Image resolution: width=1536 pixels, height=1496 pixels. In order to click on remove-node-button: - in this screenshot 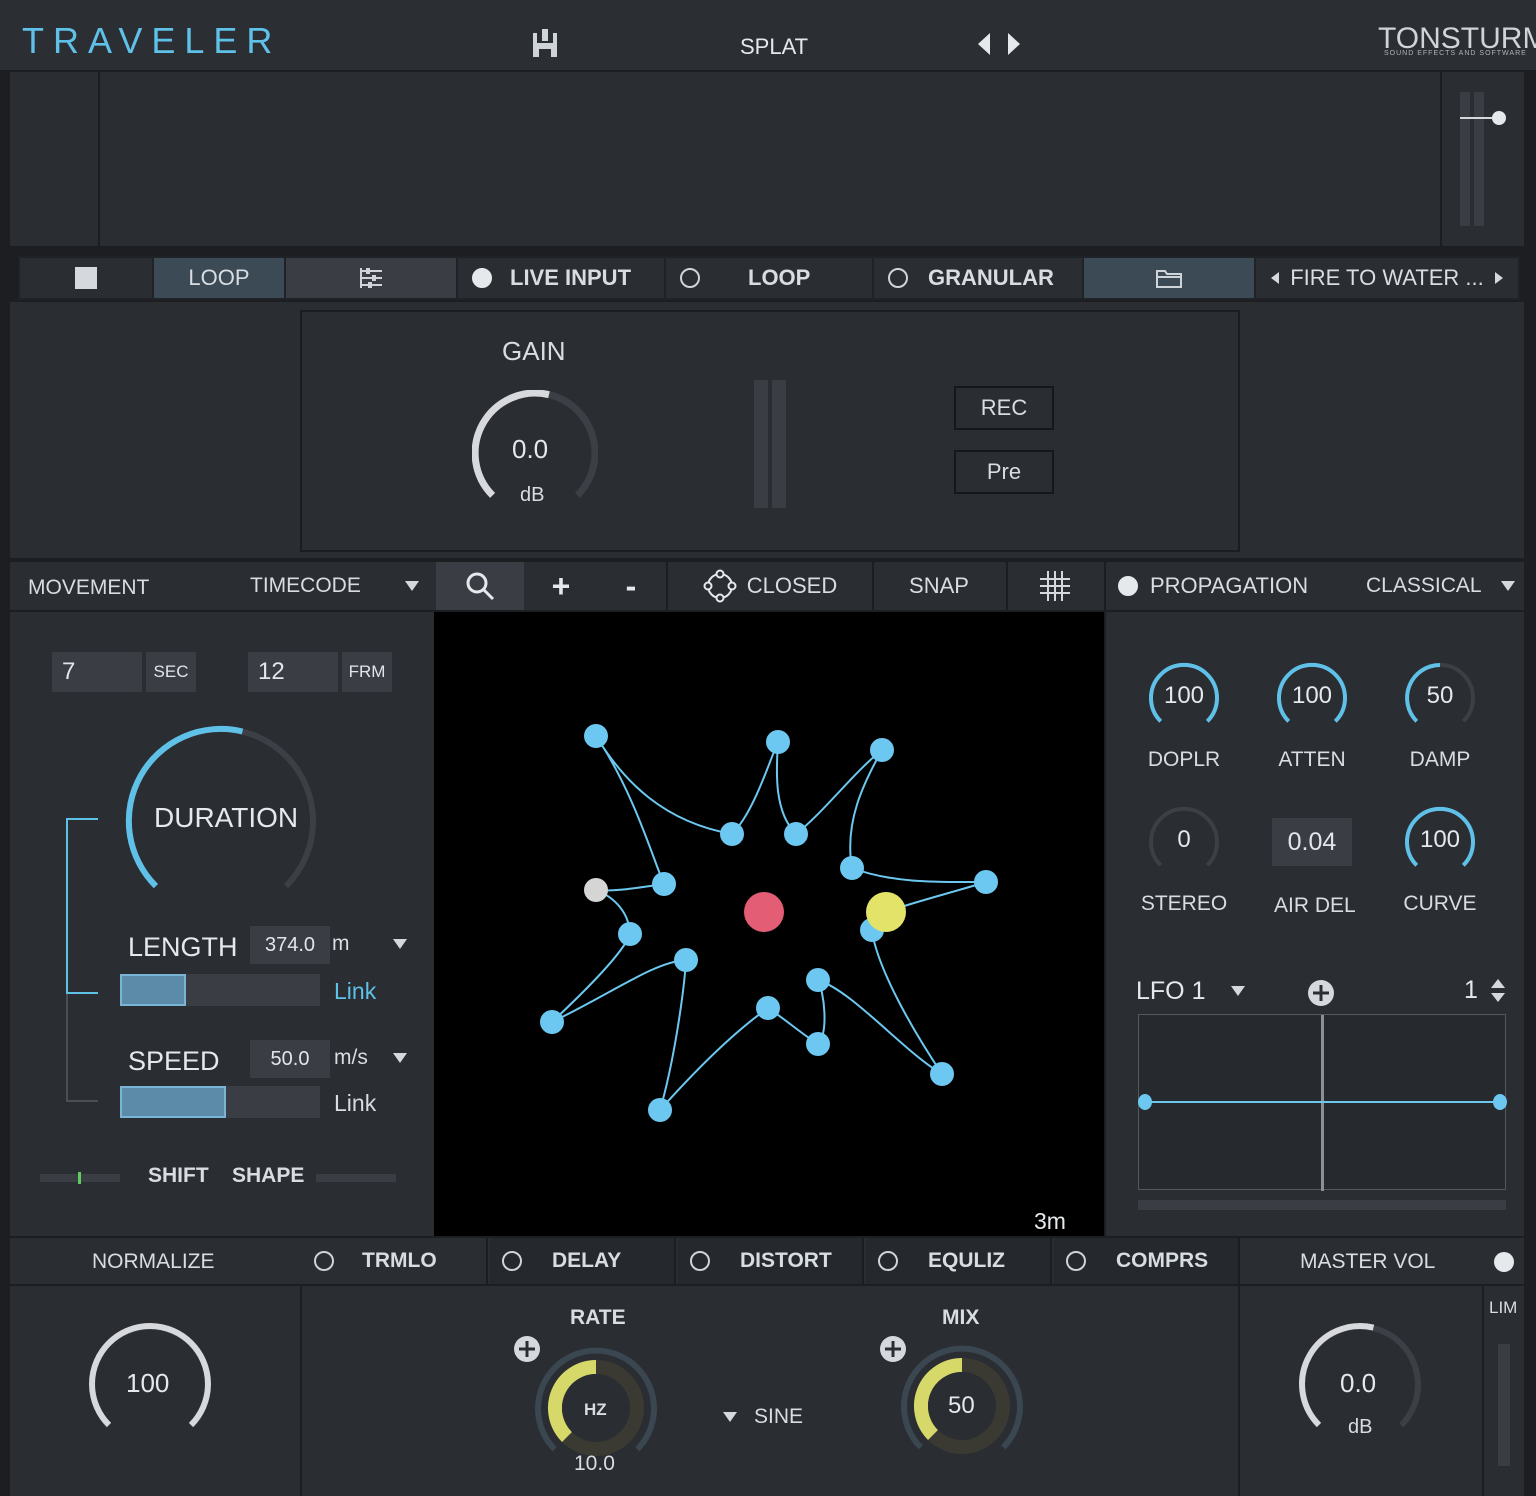, I will do `click(631, 586)`.